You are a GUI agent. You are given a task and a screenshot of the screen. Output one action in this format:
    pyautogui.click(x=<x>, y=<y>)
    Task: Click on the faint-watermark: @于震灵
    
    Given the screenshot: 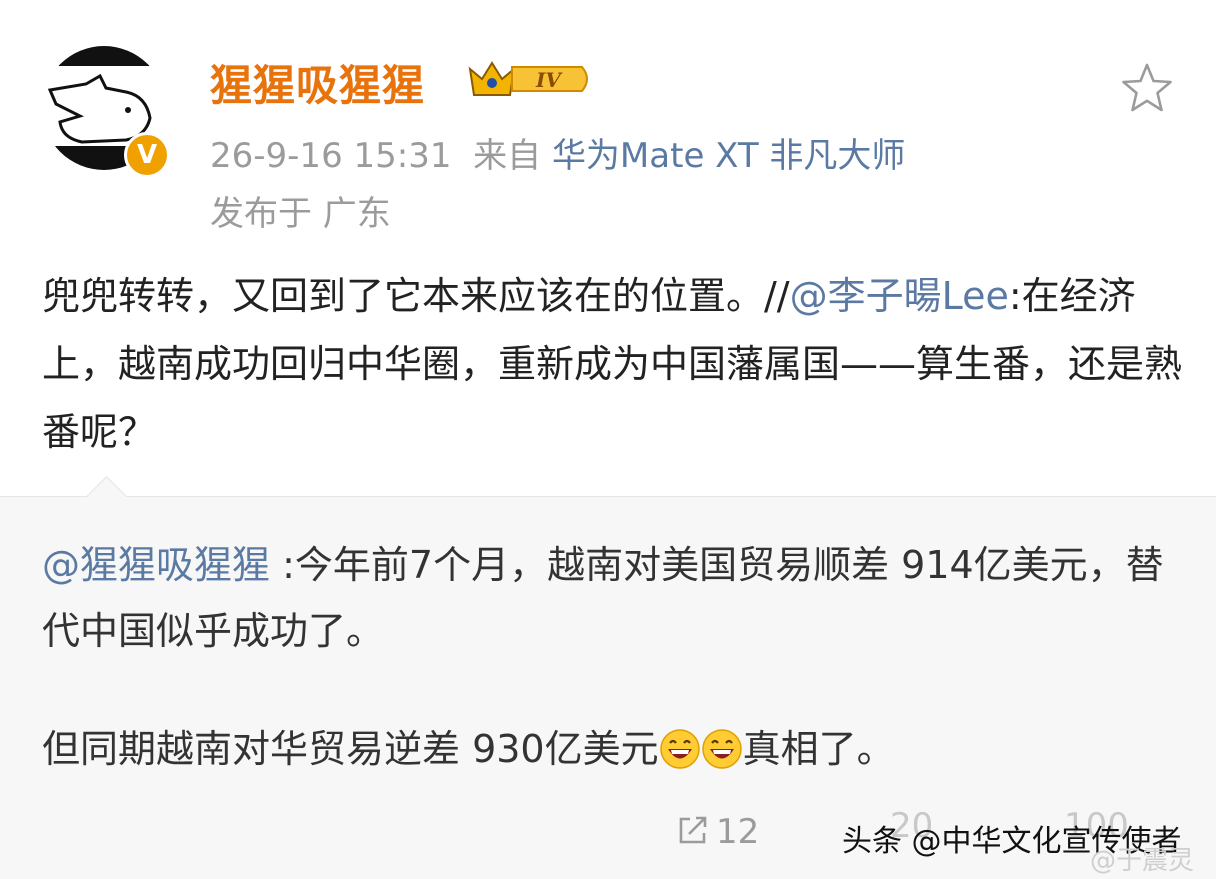 What is the action you would take?
    pyautogui.click(x=1142, y=861)
    